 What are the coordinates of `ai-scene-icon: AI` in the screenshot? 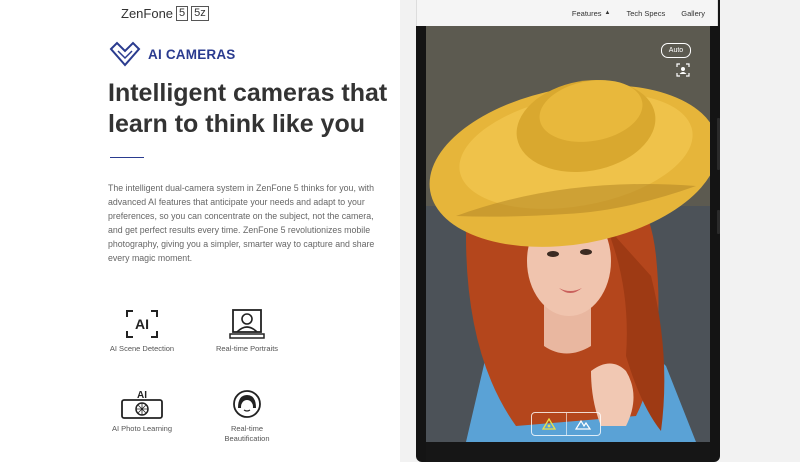 It's located at (142, 324).